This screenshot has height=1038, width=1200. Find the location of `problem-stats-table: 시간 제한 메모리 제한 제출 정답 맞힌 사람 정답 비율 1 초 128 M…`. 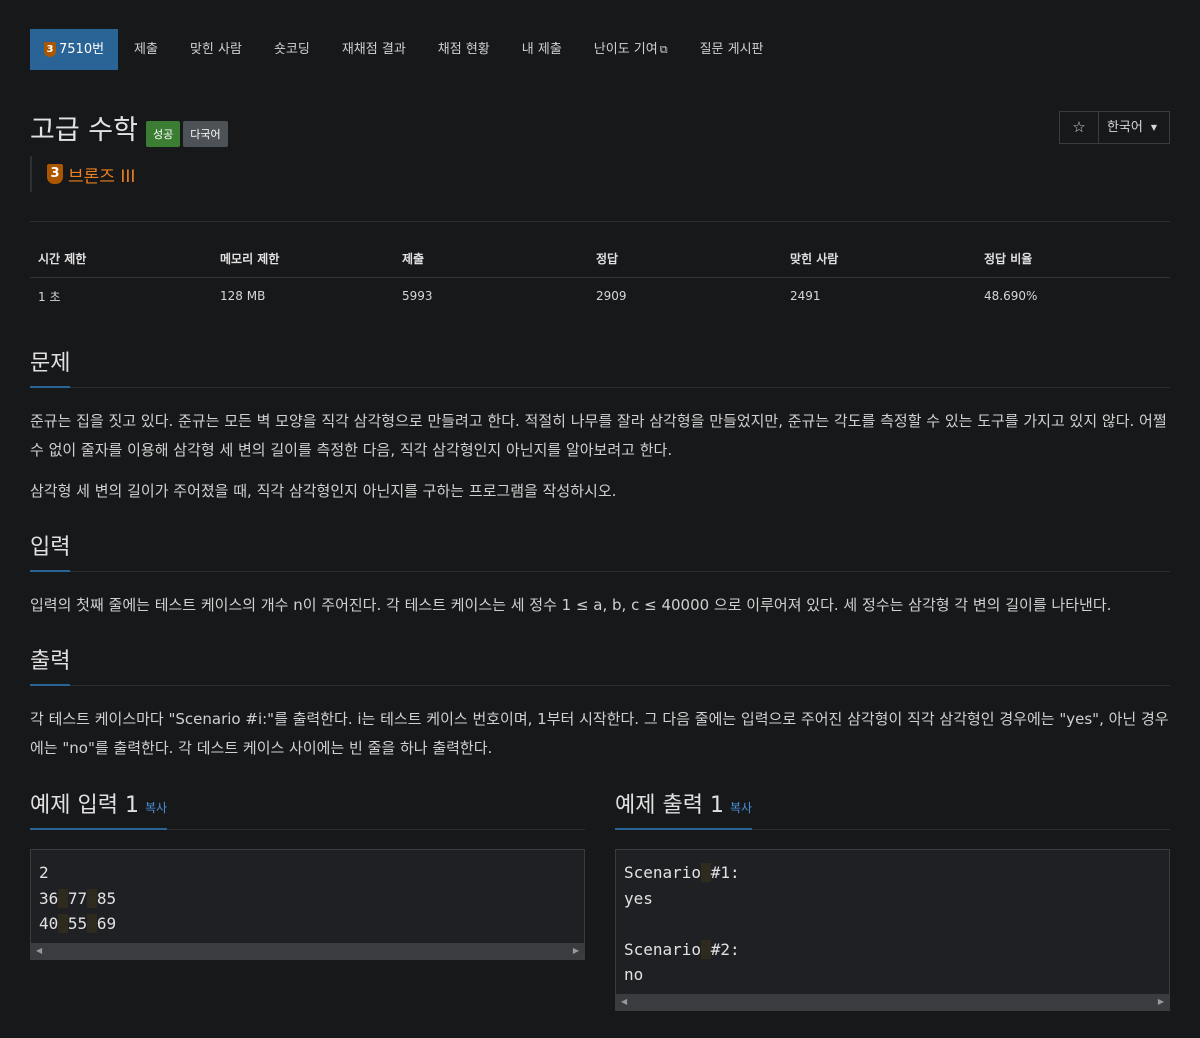

problem-stats-table: 시간 제한 메모리 제한 제출 정답 맞힌 사람 정답 비율 1 초 128 M… is located at coordinates (600, 277).